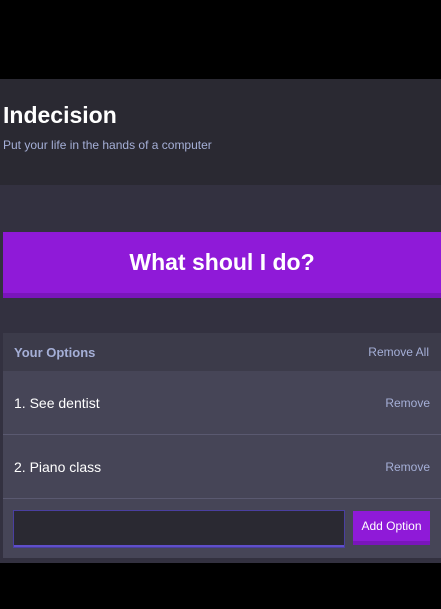 This screenshot has height=609, width=441. I want to click on app-subtitle: Put your life in the hands of a computer, so click(107, 145).